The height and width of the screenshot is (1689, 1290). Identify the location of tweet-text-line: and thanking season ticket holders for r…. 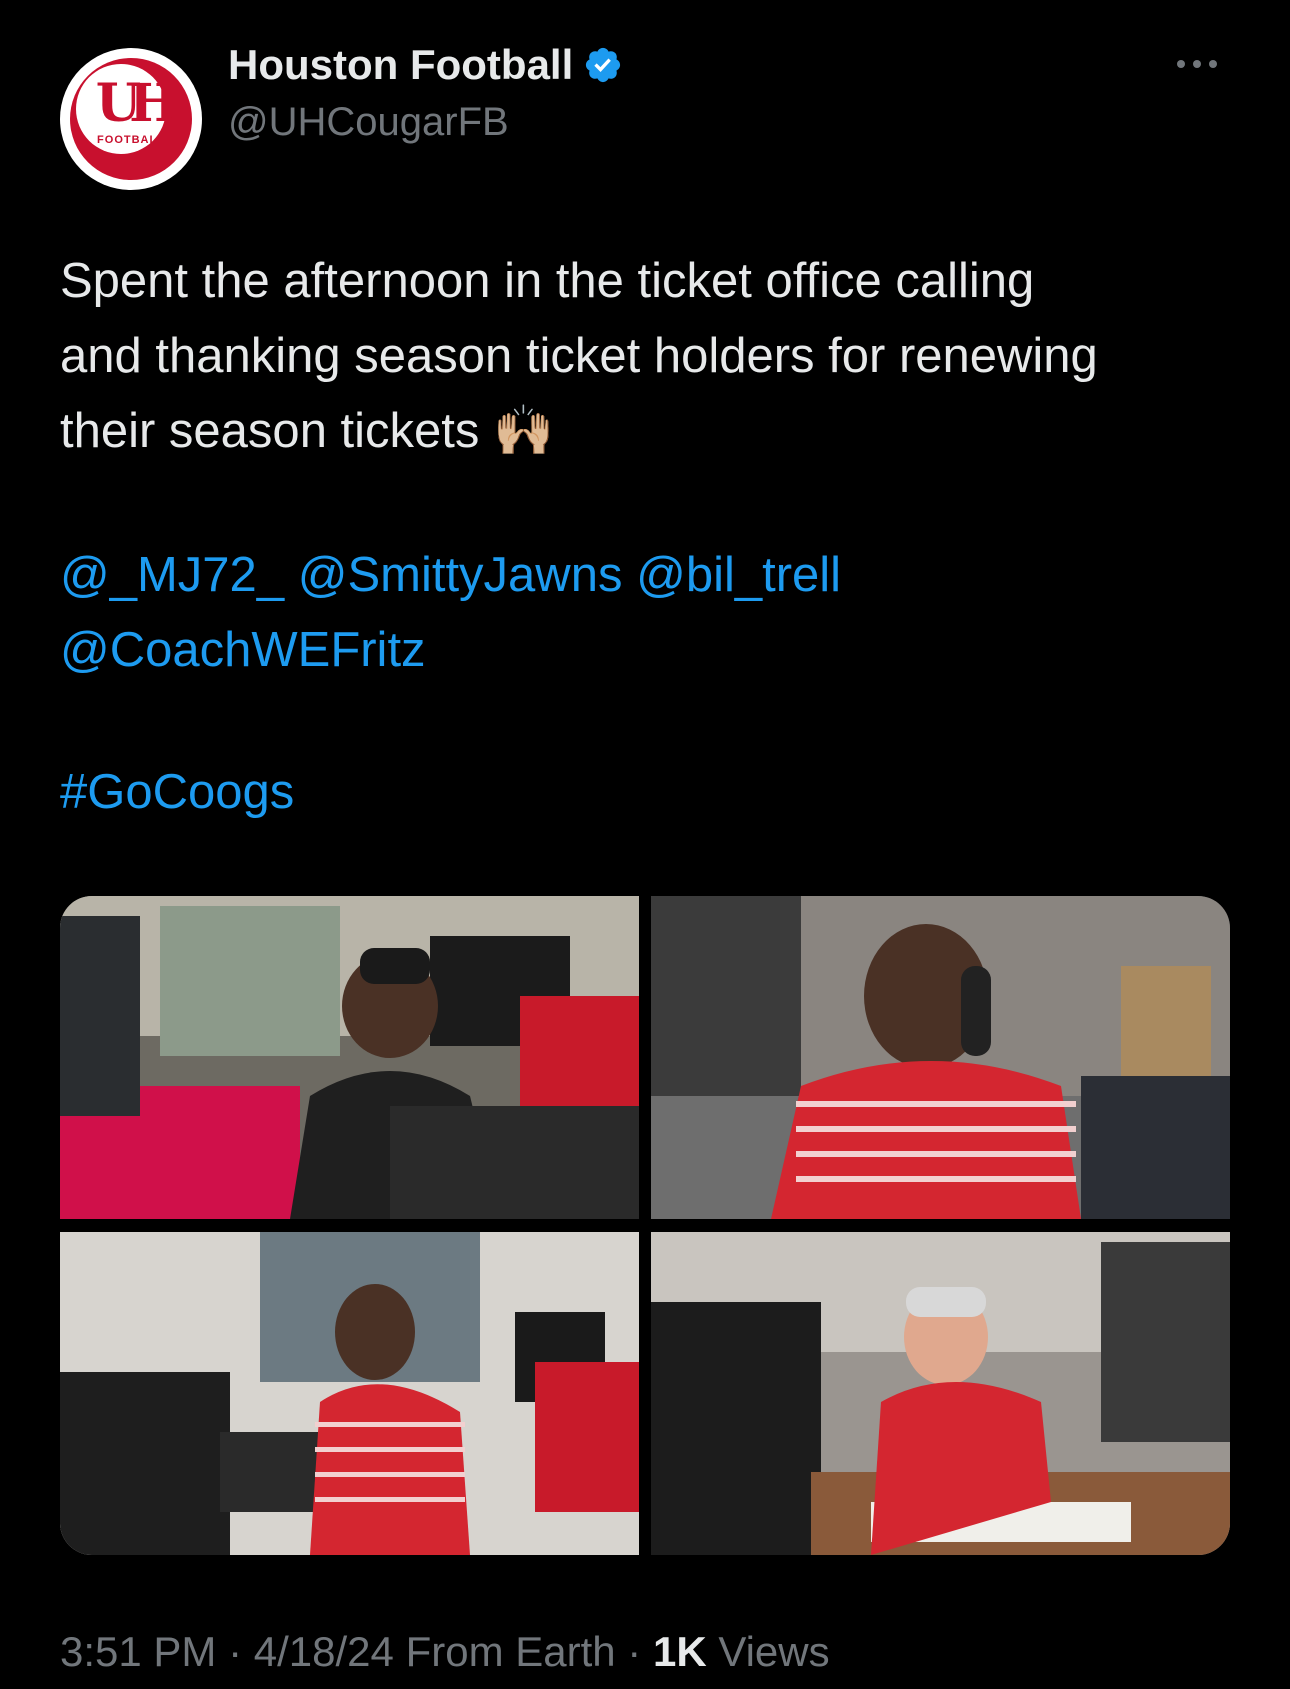
(579, 356).